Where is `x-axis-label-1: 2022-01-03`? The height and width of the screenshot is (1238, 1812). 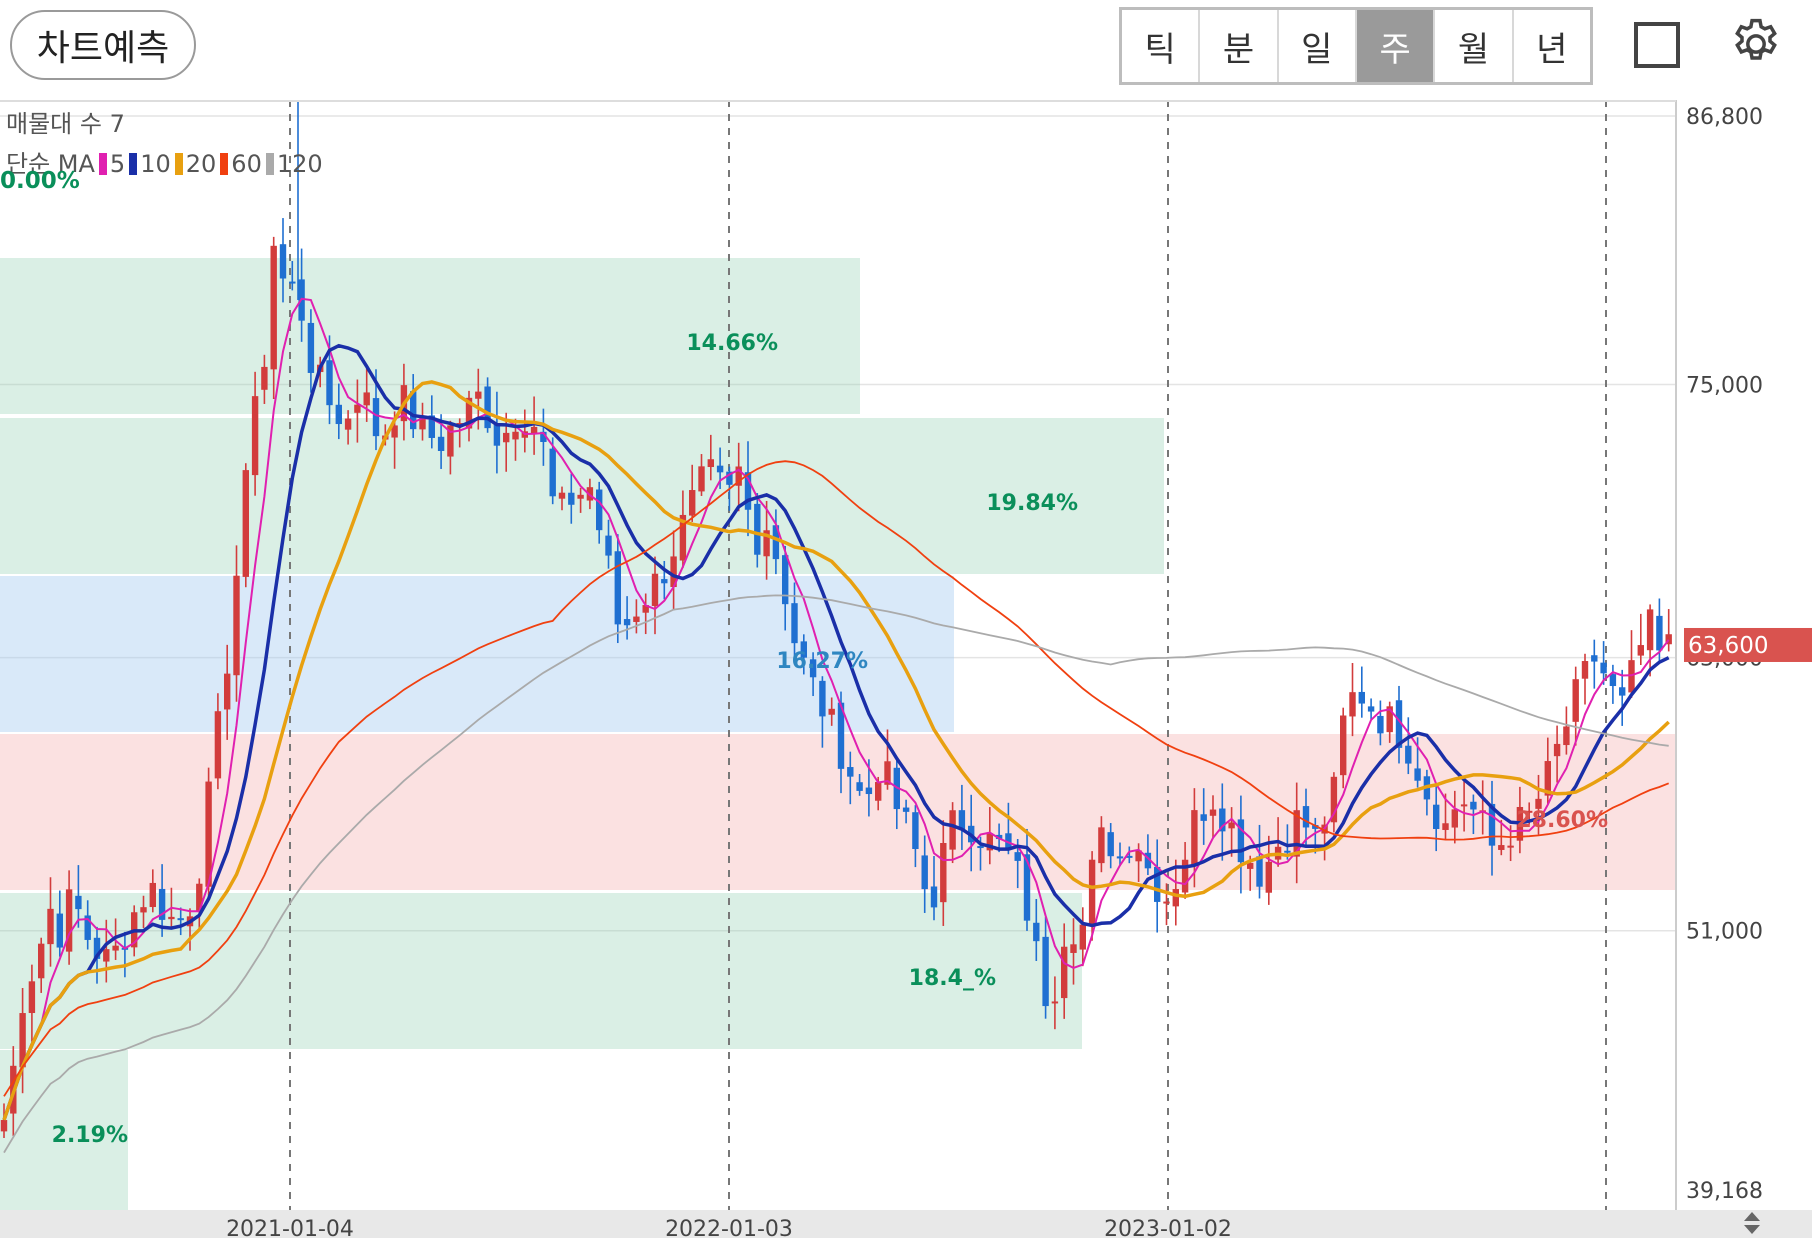
x-axis-label-1: 2022-01-03 is located at coordinates (729, 1227).